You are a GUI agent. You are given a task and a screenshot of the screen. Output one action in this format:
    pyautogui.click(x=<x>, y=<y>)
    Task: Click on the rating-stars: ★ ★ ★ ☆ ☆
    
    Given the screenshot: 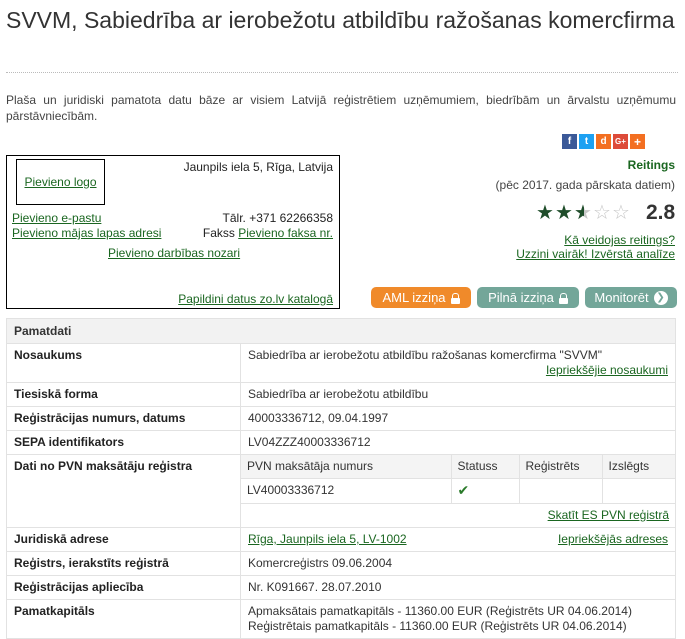 What is the action you would take?
    pyautogui.click(x=583, y=213)
    